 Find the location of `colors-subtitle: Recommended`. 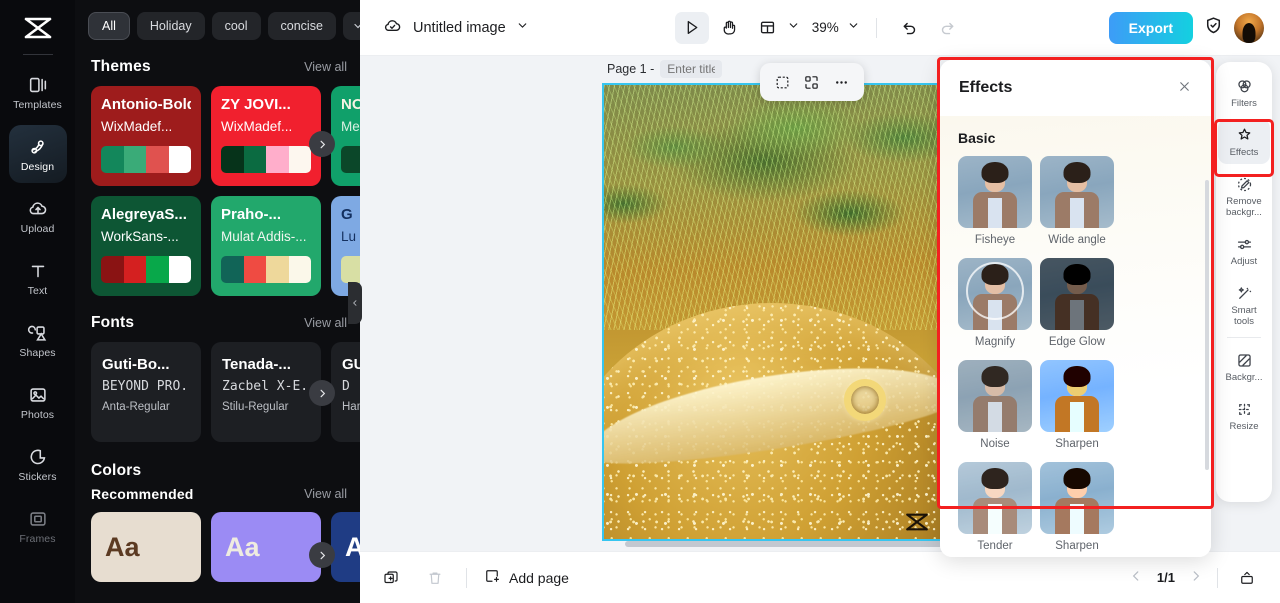

colors-subtitle: Recommended is located at coordinates (142, 494).